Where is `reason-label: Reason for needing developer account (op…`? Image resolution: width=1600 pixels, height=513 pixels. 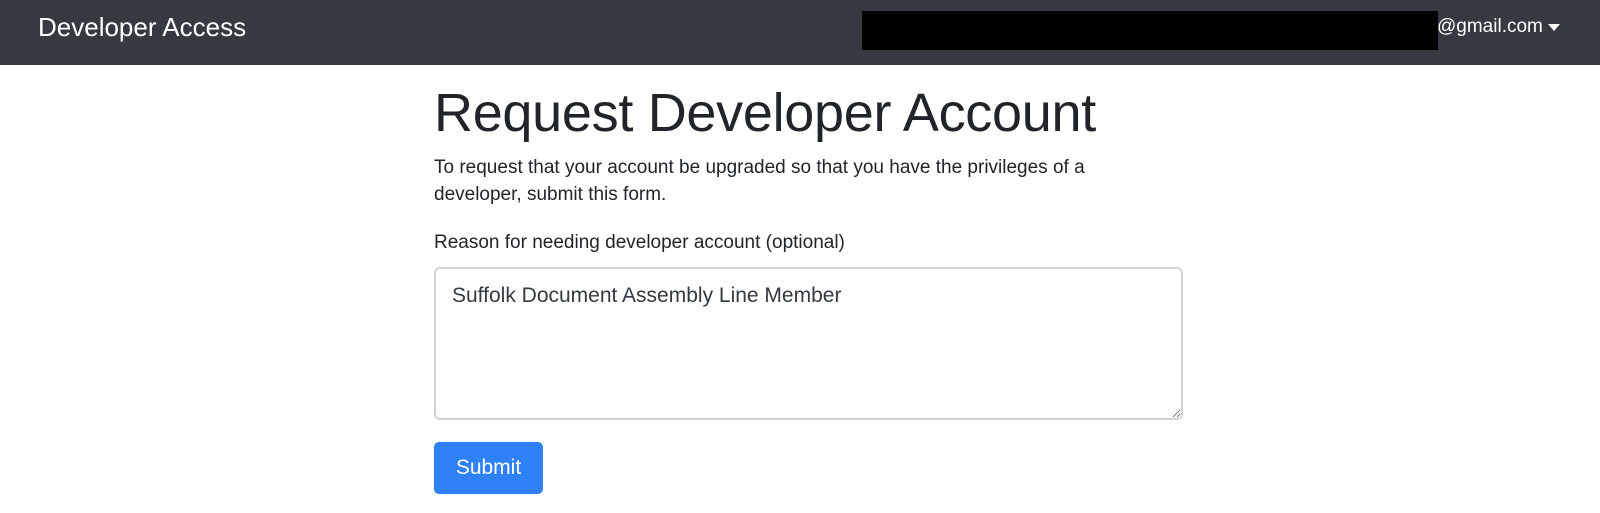 reason-label: Reason for needing developer account (op… is located at coordinates (639, 242).